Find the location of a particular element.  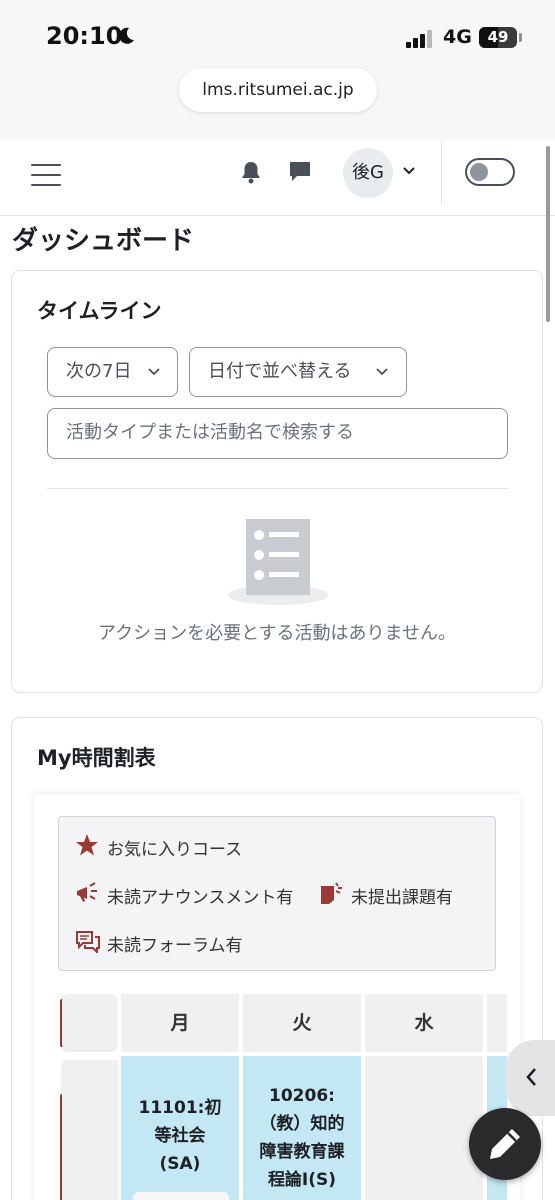

course-name-line: (SA) is located at coordinates (180, 1164).